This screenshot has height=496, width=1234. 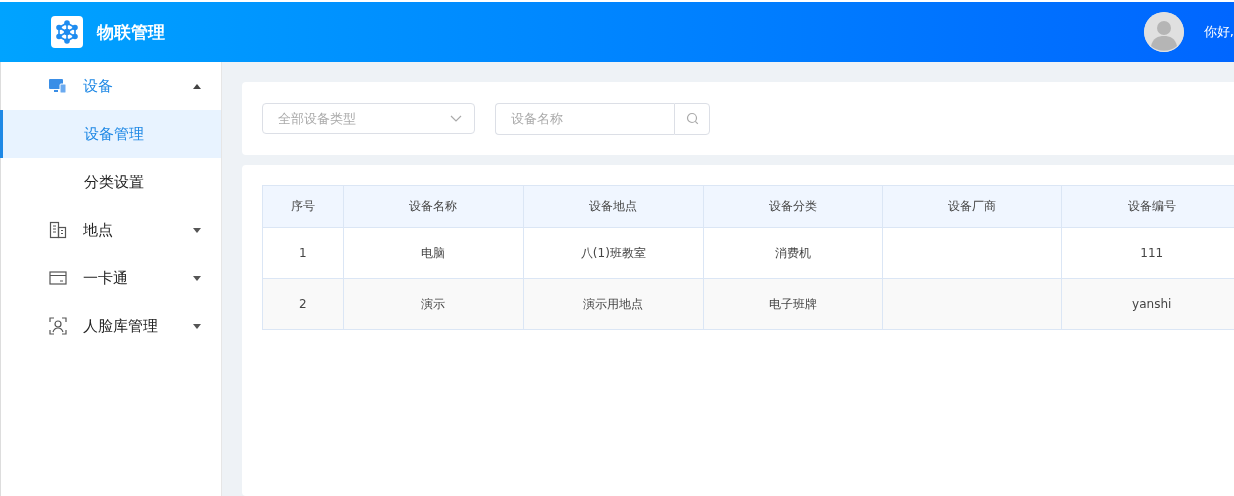 I want to click on table-cell: 演示用地点, so click(x=613, y=304).